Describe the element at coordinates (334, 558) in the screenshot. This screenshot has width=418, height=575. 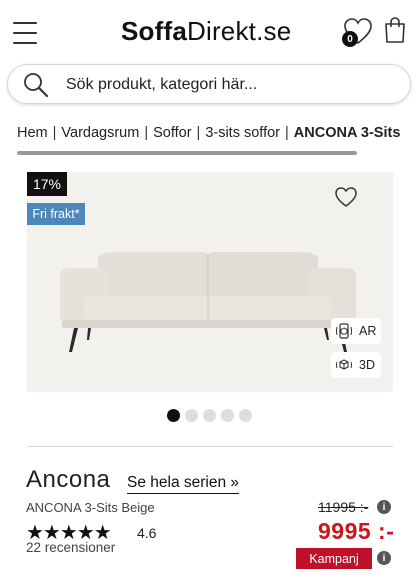
I see `campaign-badge: Kampanj` at that location.